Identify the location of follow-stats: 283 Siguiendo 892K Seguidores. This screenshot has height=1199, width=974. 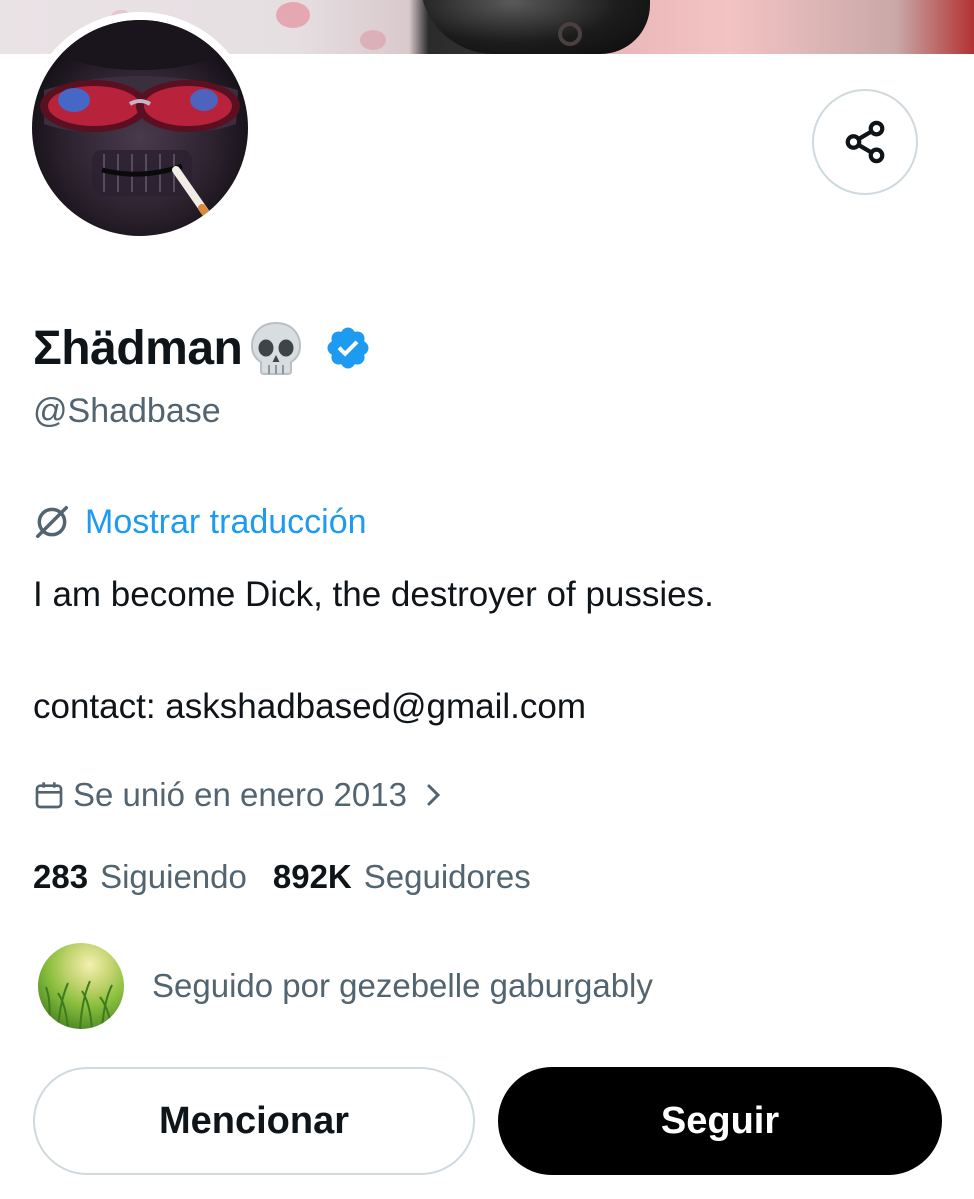
(282, 877).